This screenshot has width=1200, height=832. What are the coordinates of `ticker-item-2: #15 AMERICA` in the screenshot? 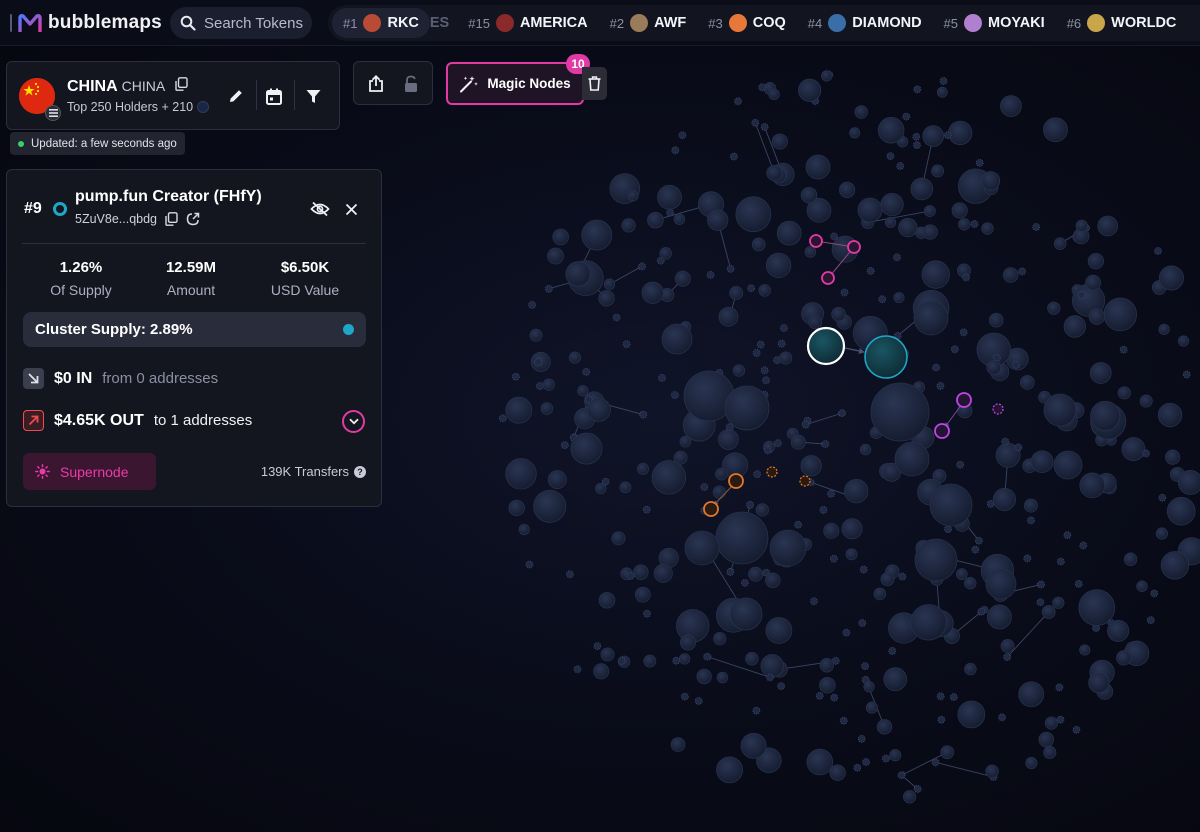 It's located at (527, 23).